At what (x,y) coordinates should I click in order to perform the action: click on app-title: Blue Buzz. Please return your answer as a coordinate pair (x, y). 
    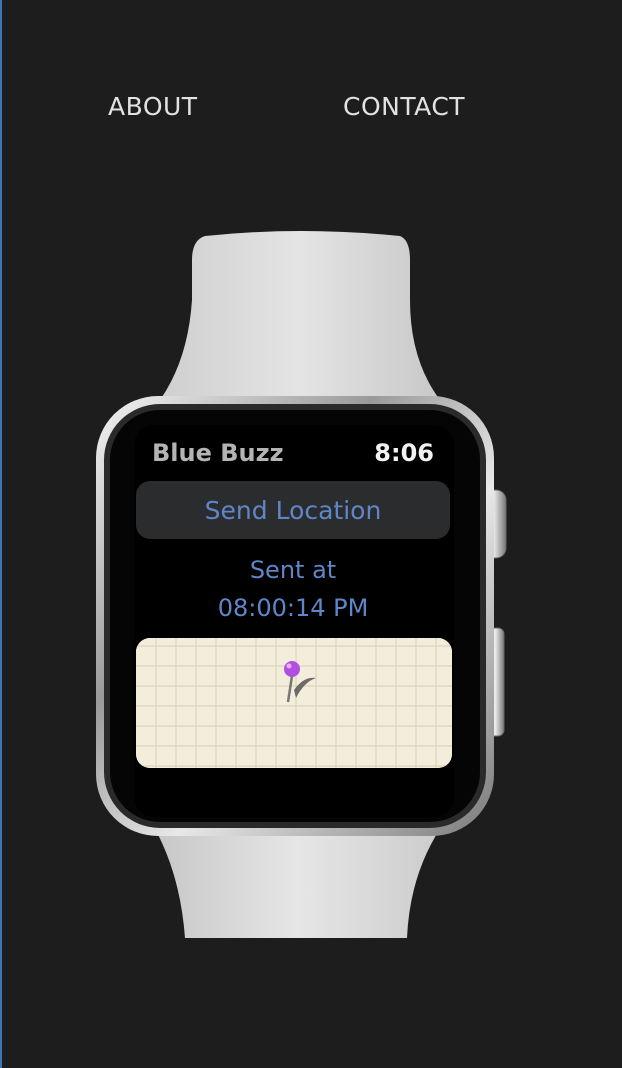
    Looking at the image, I should click on (218, 453).